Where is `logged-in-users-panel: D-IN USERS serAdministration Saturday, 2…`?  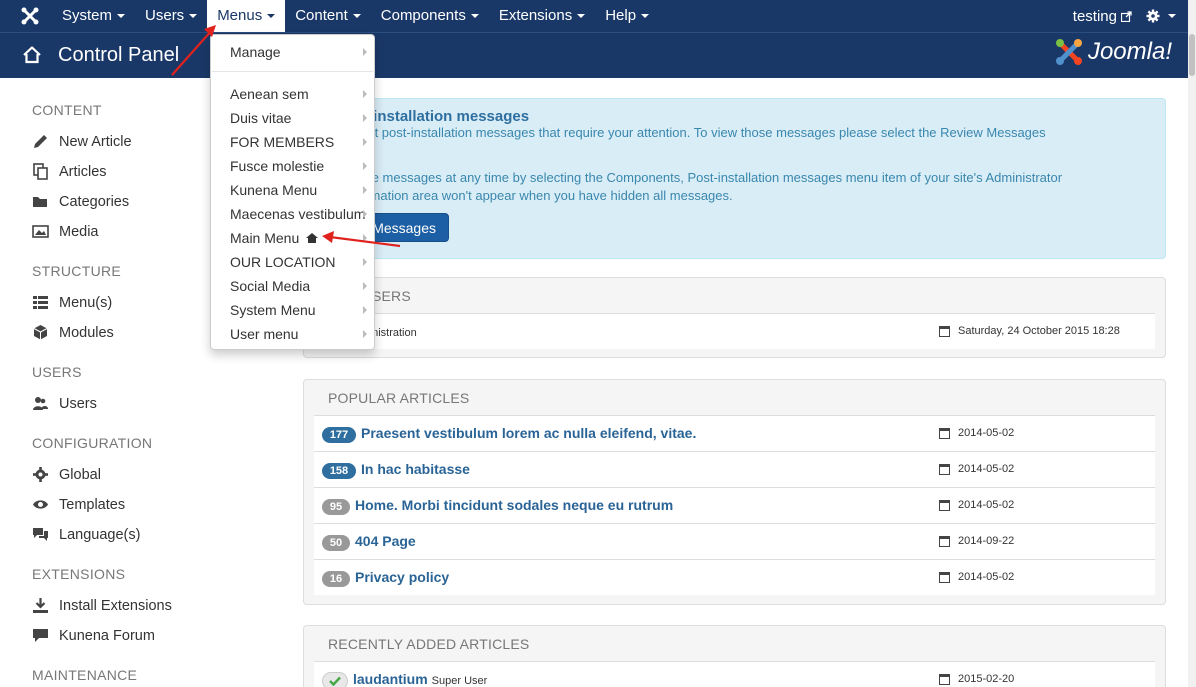 logged-in-users-panel: D-IN USERS serAdministration Saturday, 2… is located at coordinates (734, 317).